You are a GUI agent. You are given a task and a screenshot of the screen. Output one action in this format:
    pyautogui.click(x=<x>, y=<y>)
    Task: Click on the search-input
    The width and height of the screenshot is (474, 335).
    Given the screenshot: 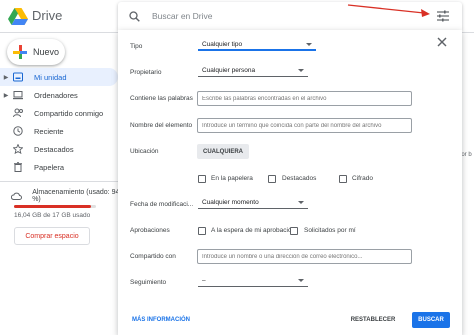 What is the action you would take?
    pyautogui.click(x=282, y=16)
    